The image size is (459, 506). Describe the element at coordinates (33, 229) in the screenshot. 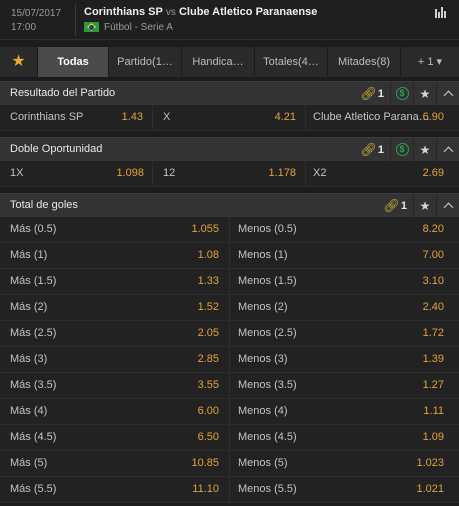

I see `selection-label: Más (0.5)` at that location.